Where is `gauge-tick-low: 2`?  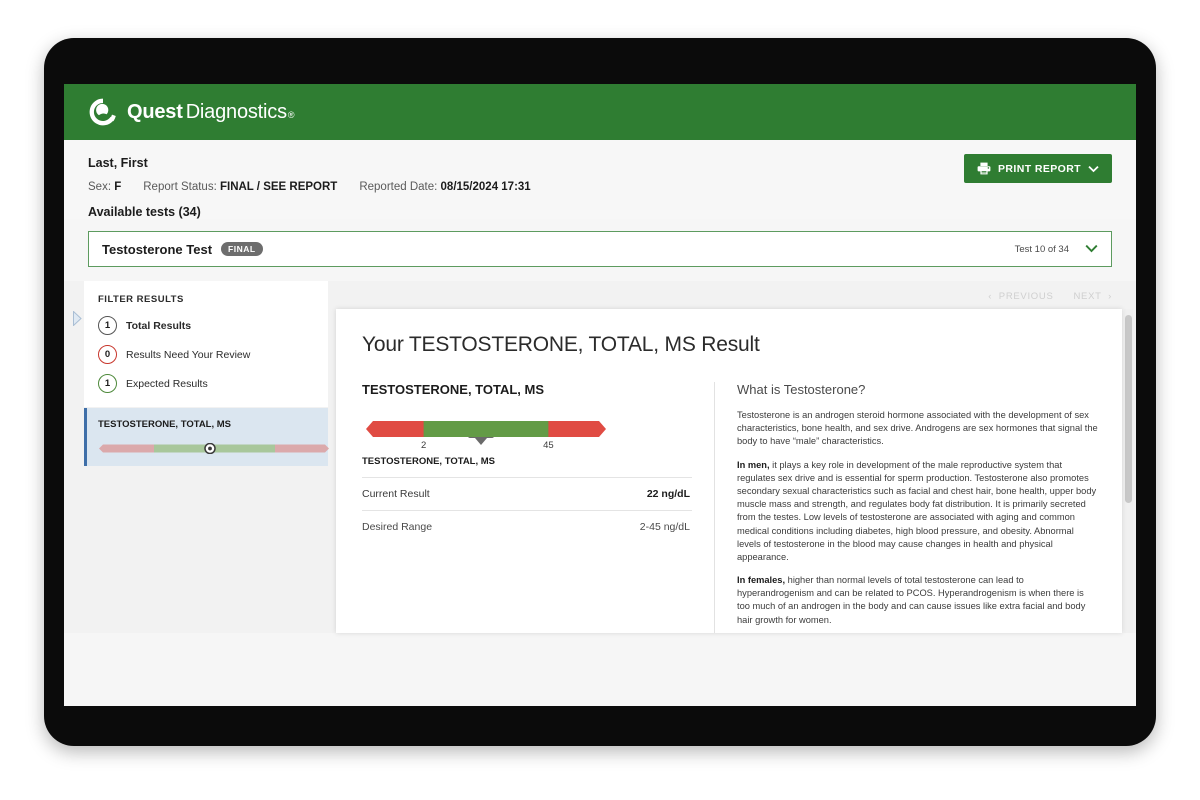
gauge-tick-low: 2 is located at coordinates (423, 445).